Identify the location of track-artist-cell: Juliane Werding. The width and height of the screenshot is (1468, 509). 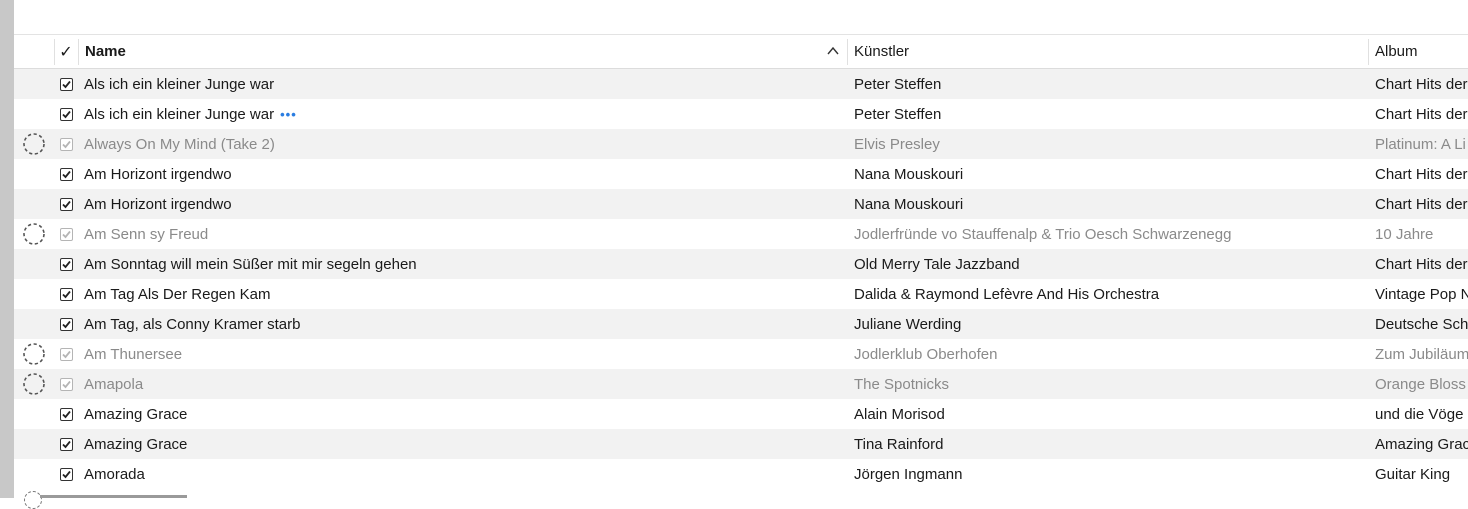
(1106, 324).